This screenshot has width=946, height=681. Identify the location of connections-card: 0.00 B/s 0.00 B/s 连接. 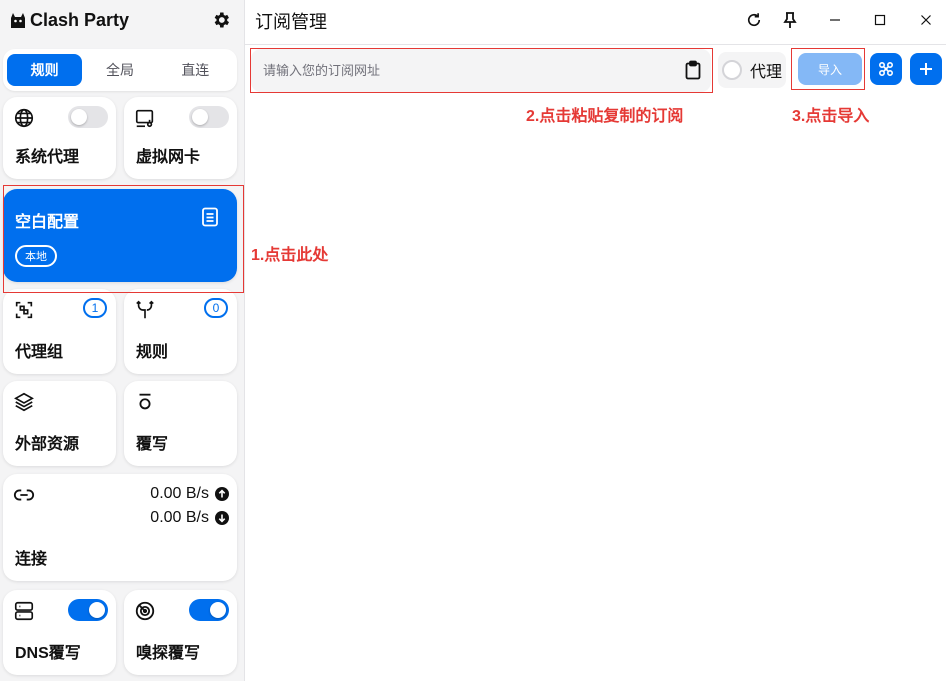
(120, 527).